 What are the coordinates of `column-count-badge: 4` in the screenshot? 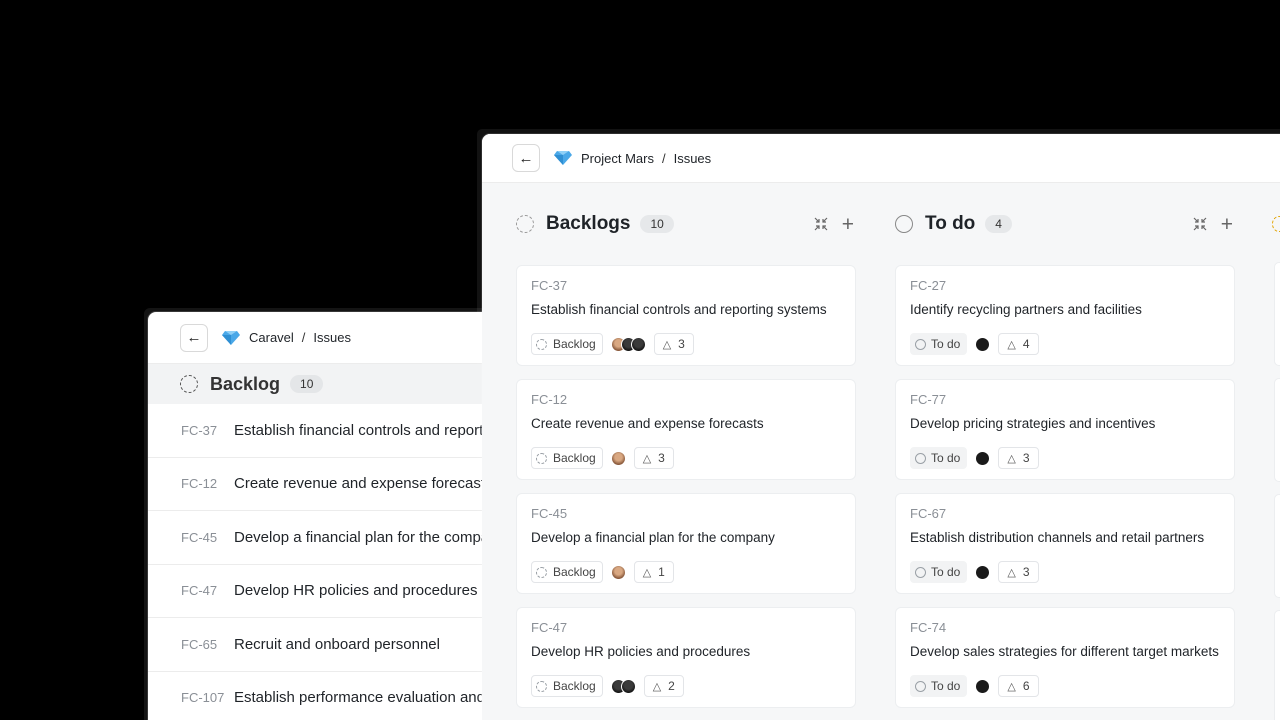 It's located at (998, 224).